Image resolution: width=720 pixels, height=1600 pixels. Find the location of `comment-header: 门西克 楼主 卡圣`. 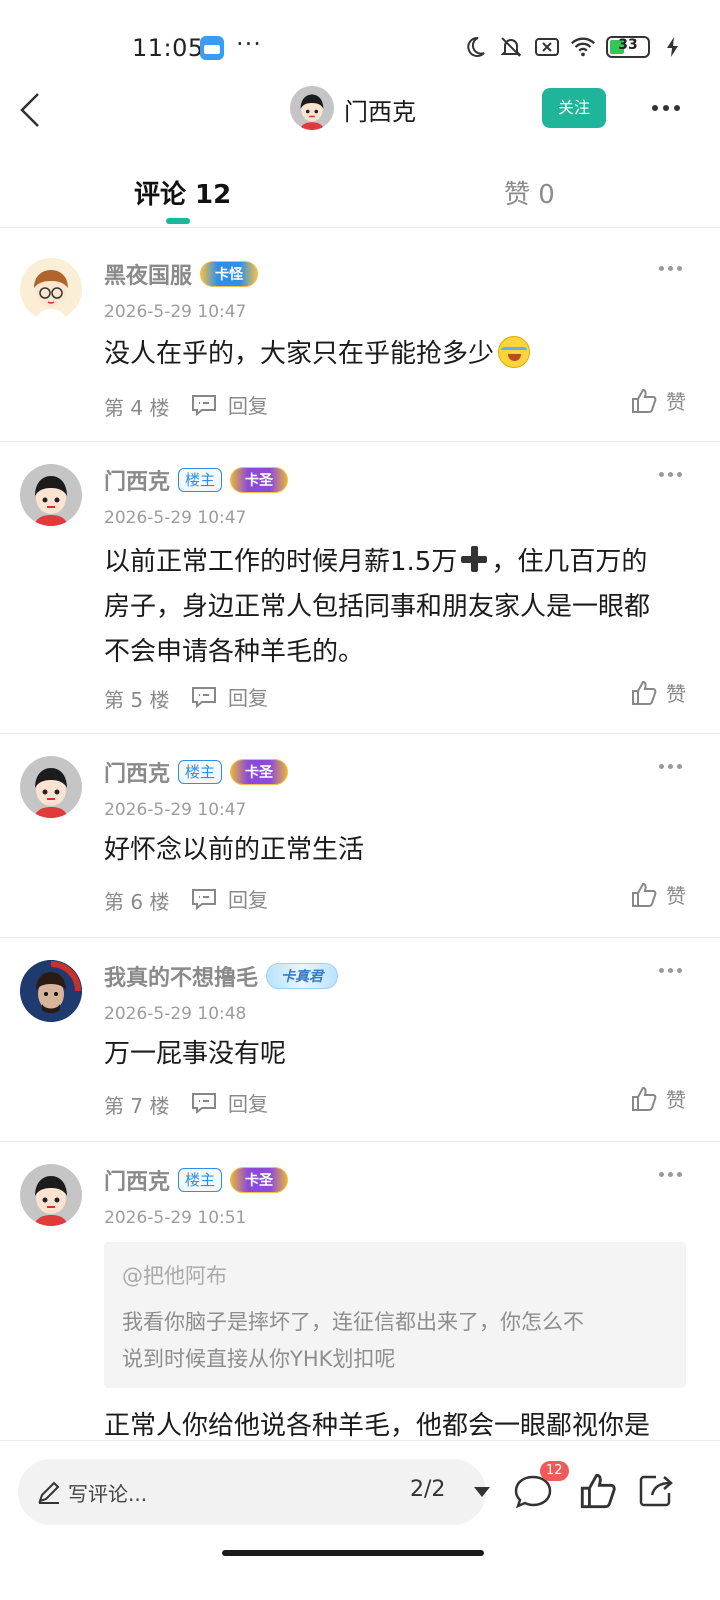

comment-header: 门西克 楼主 卡圣 is located at coordinates (196, 1180).